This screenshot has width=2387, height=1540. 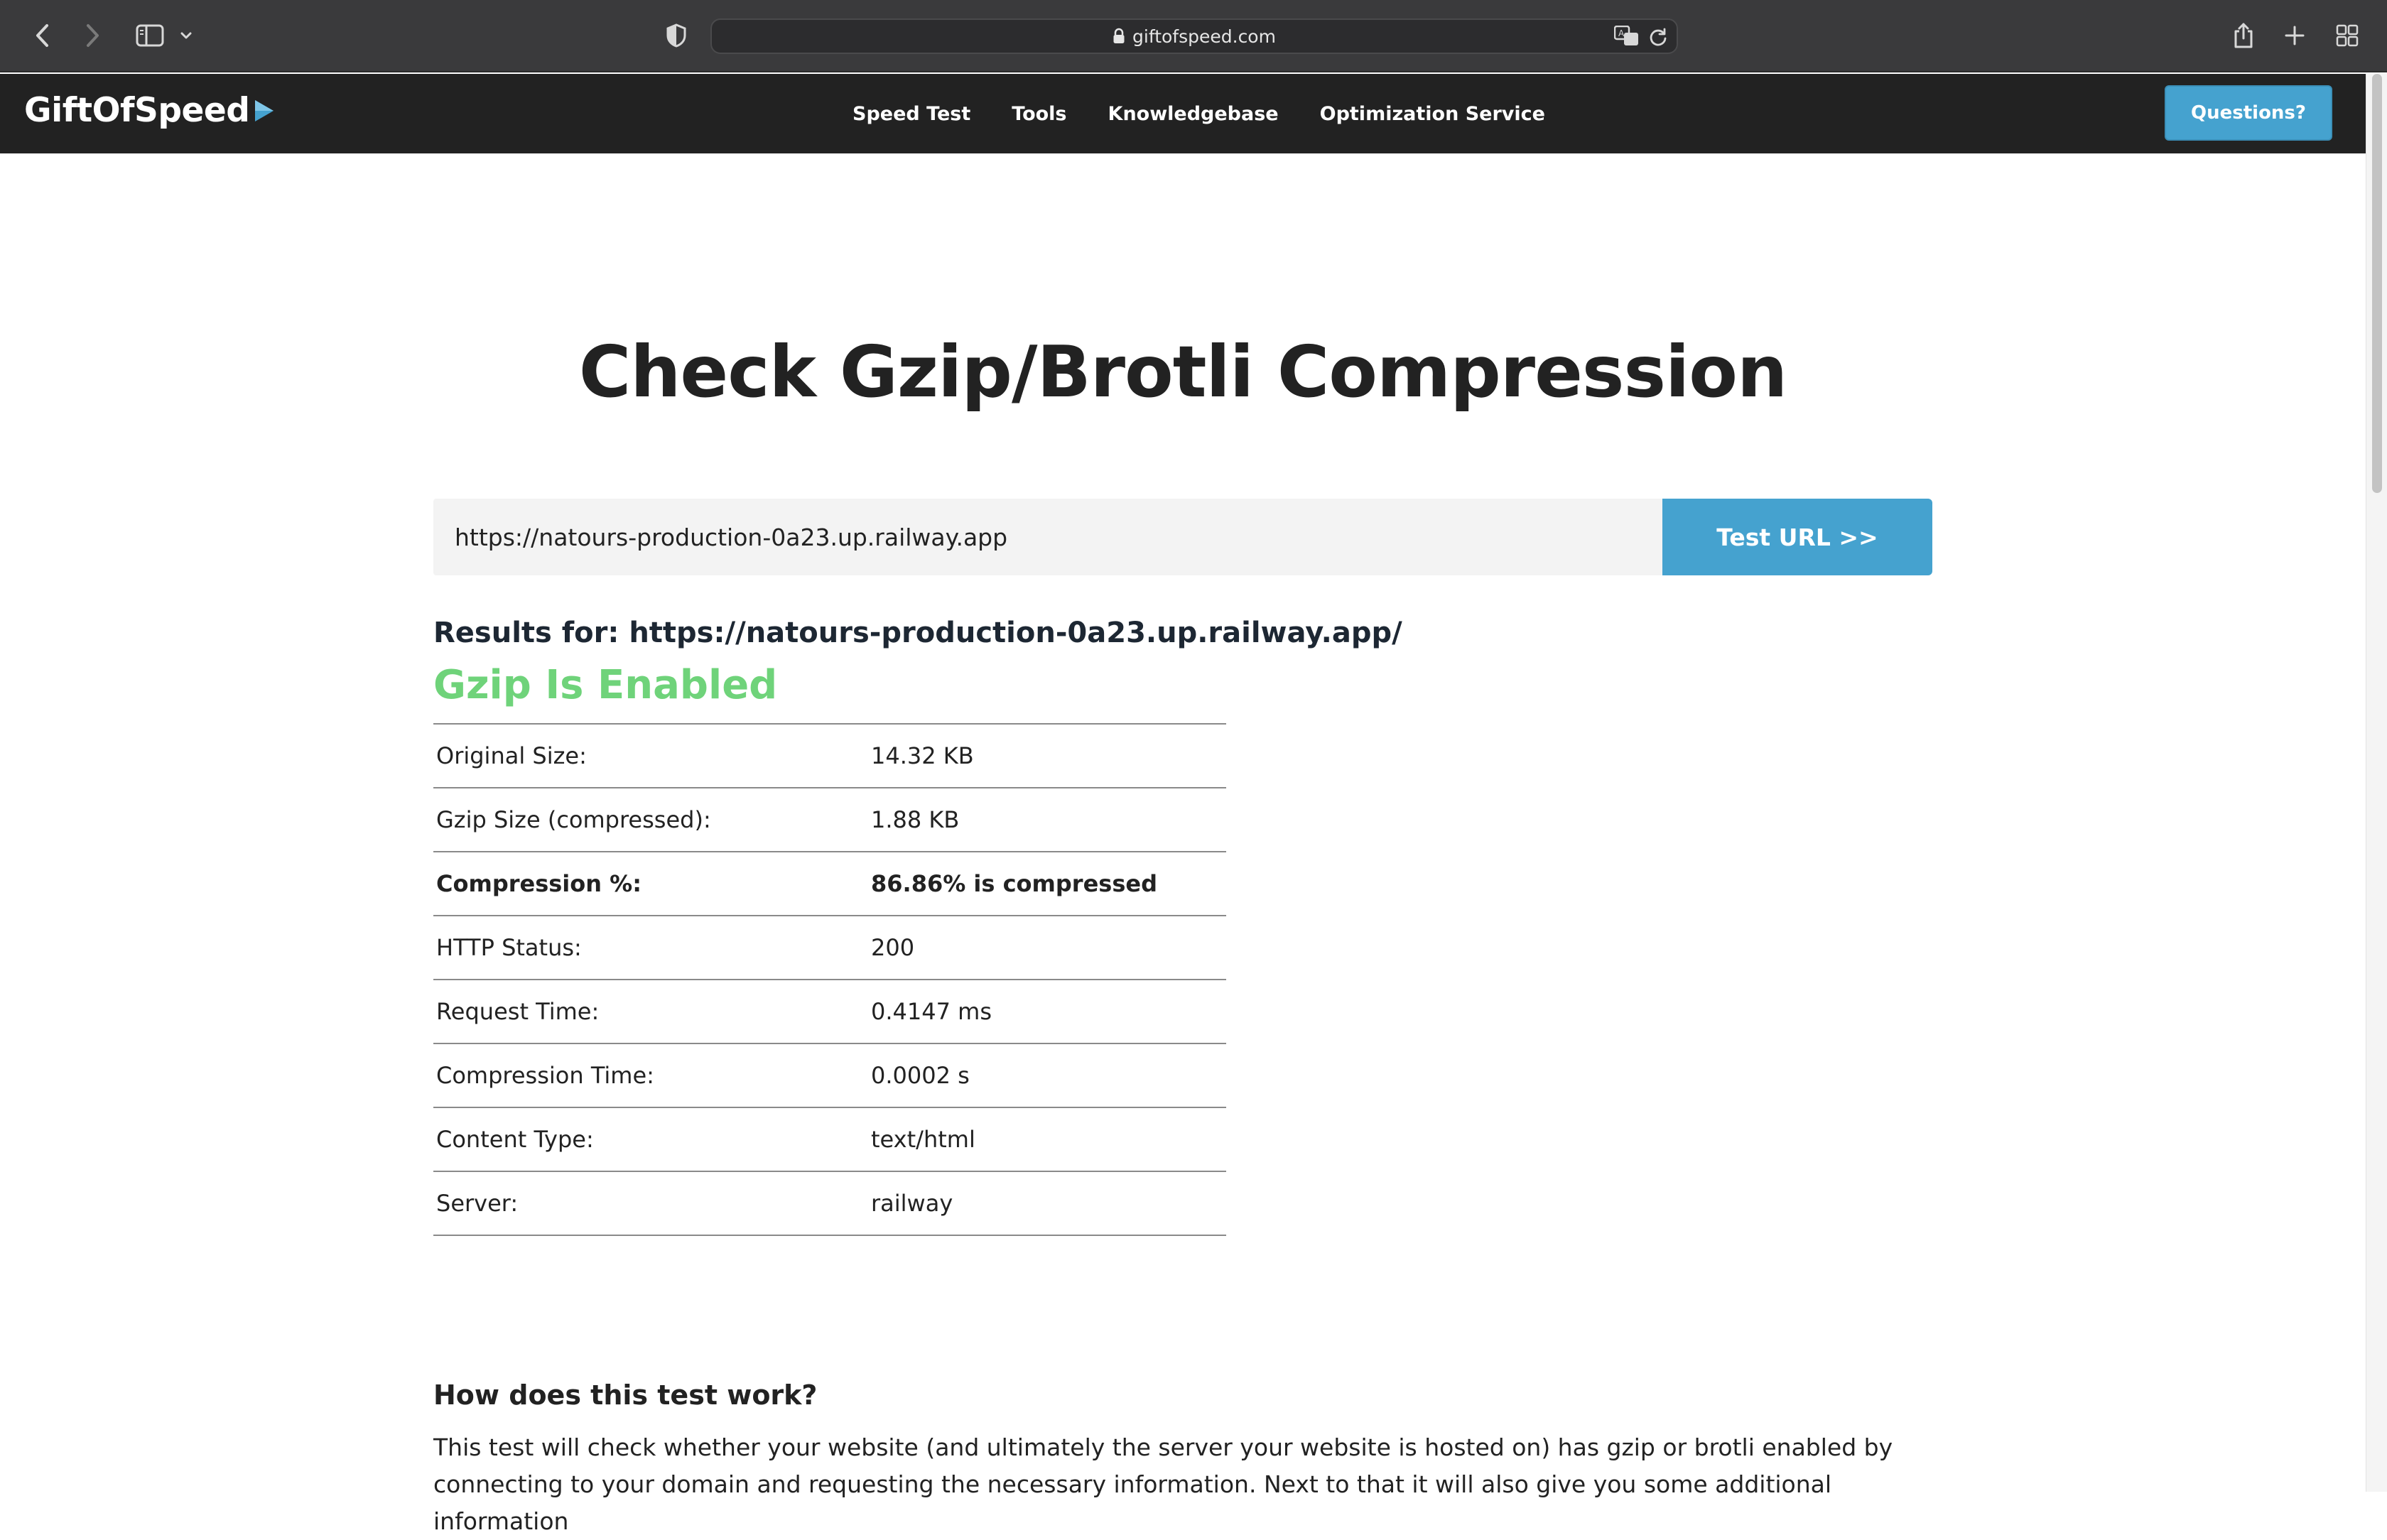 I want to click on table-row: Content Type: text/html, so click(x=830, y=1139).